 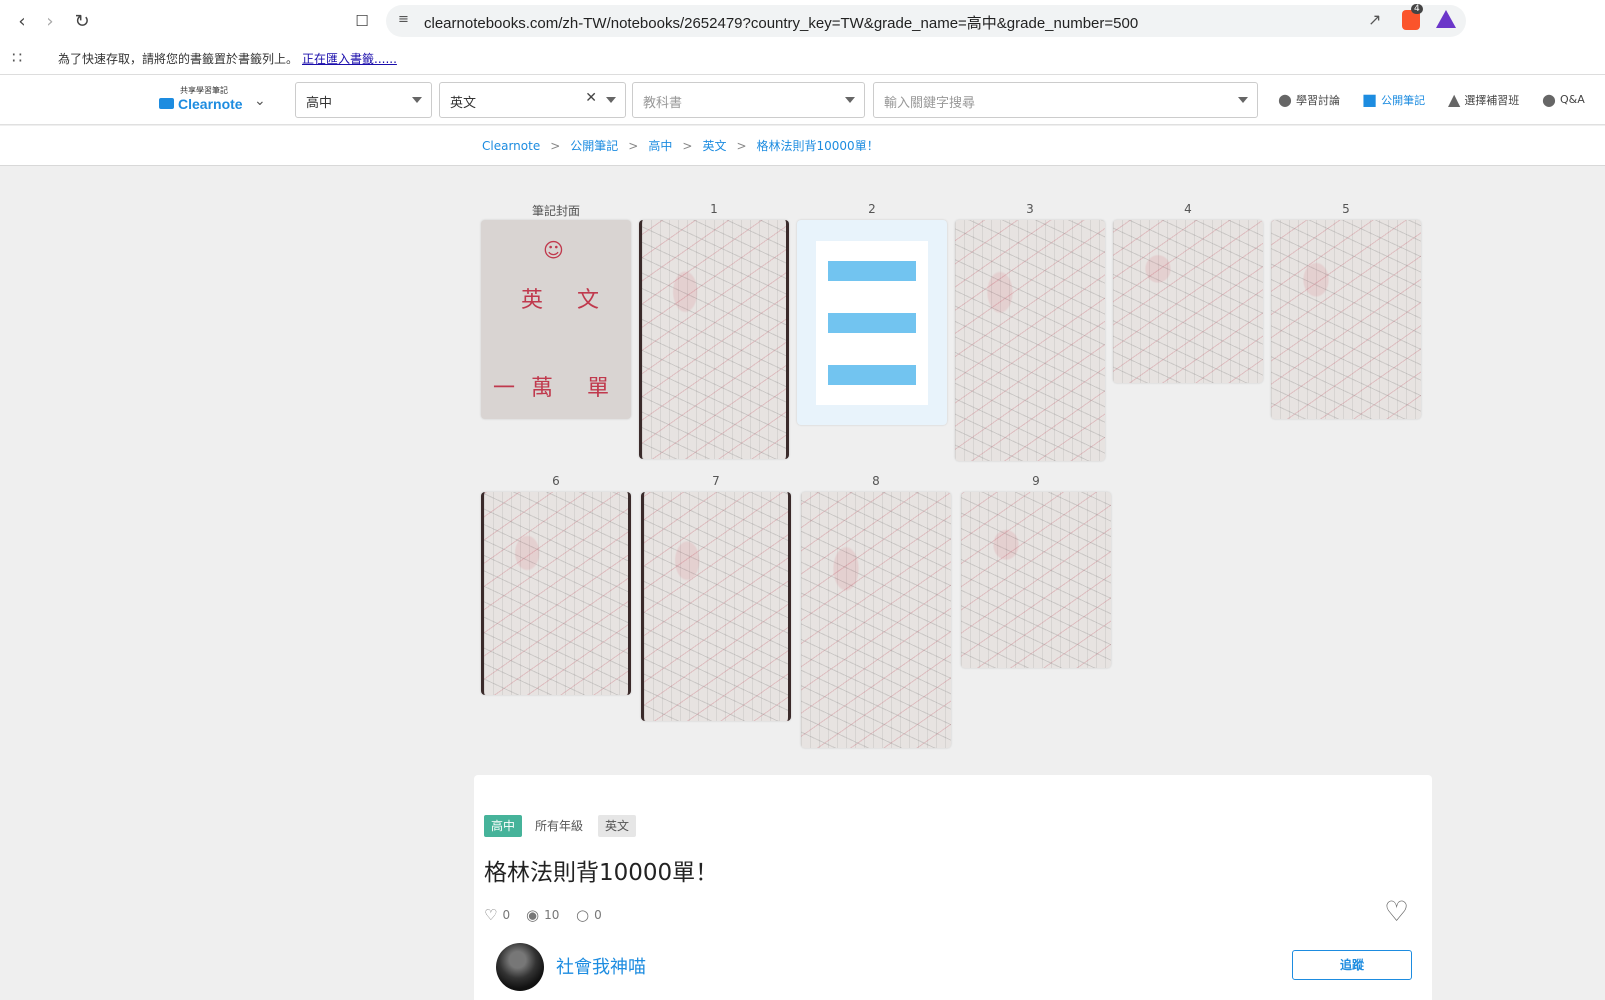 I want to click on search-input: 輸入關鍵字搜尋, so click(x=1065, y=100).